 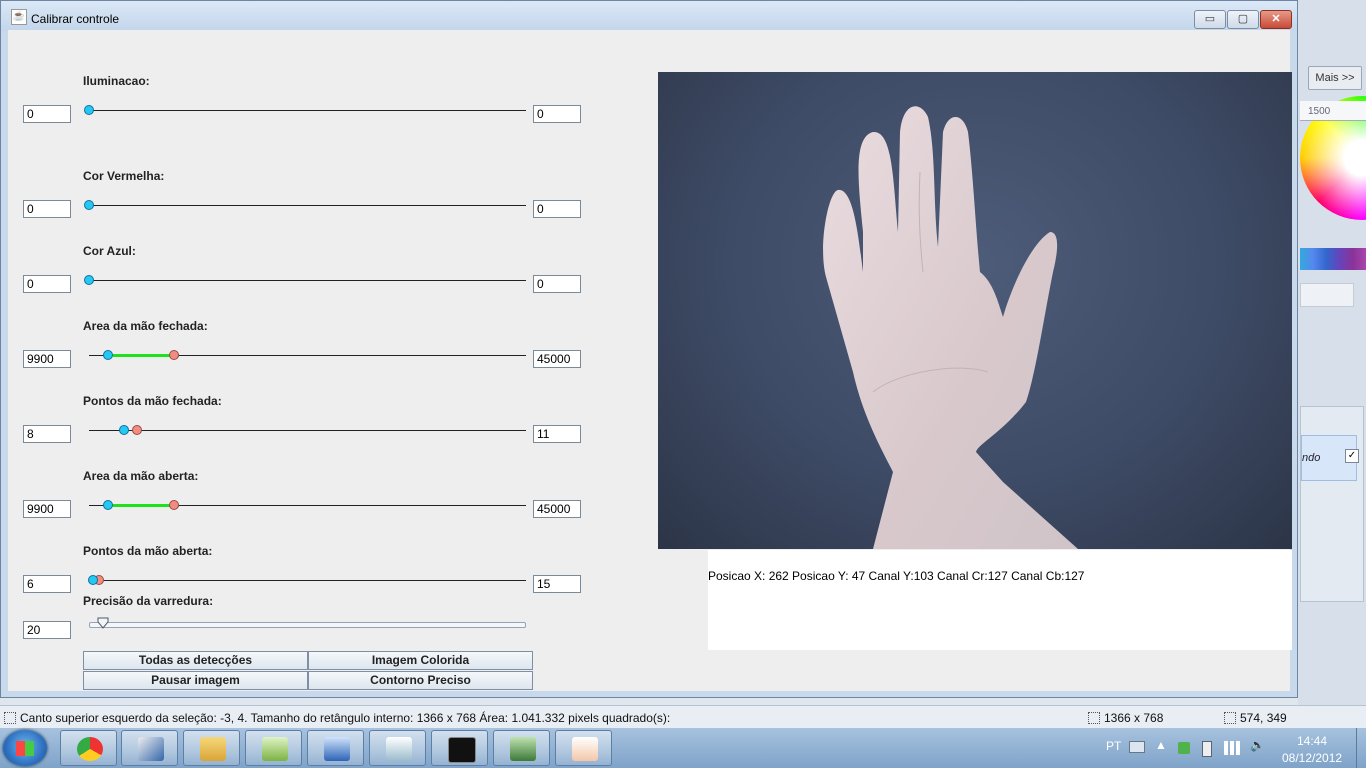 What do you see at coordinates (116, 81) in the screenshot?
I see `illumination-label: Iluminacao:` at bounding box center [116, 81].